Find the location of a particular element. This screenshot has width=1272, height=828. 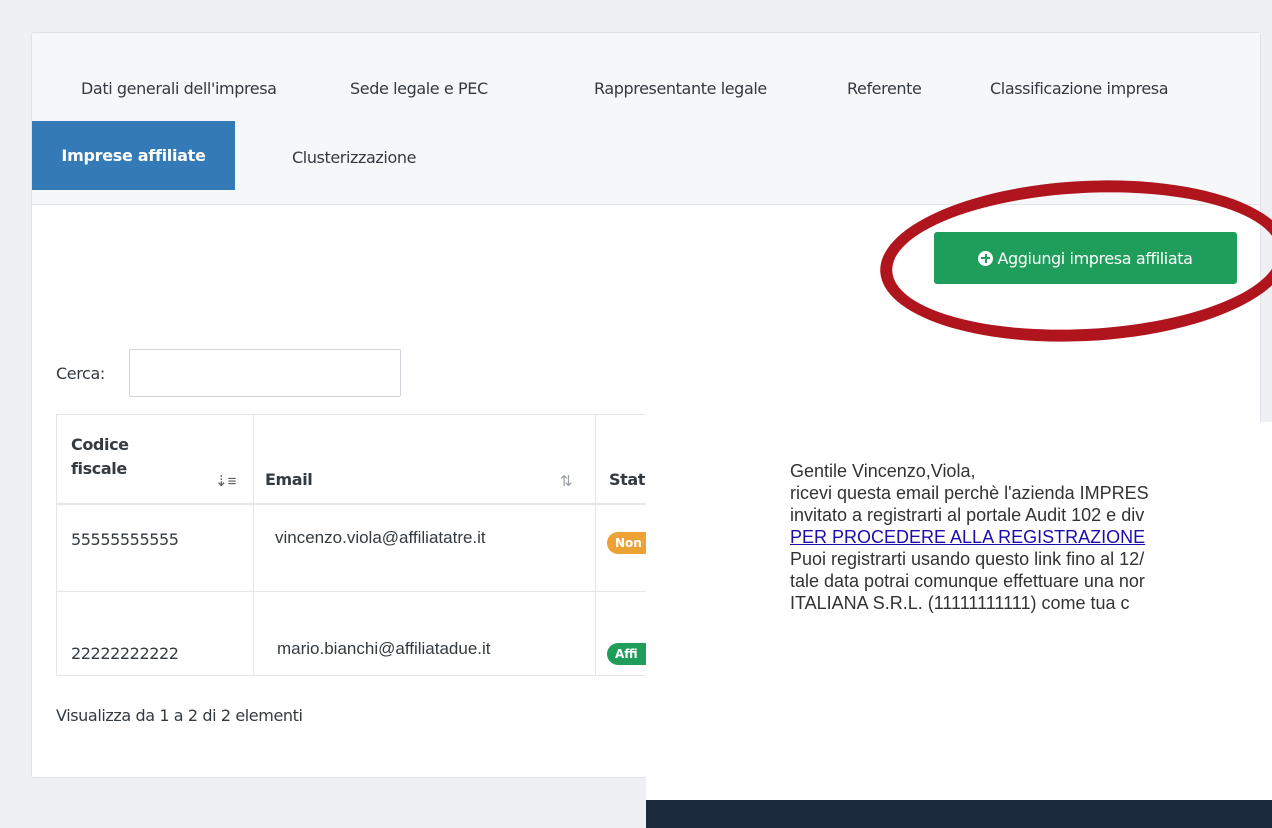

tab-sede-legale: Sede legale e PEC is located at coordinates (419, 89).